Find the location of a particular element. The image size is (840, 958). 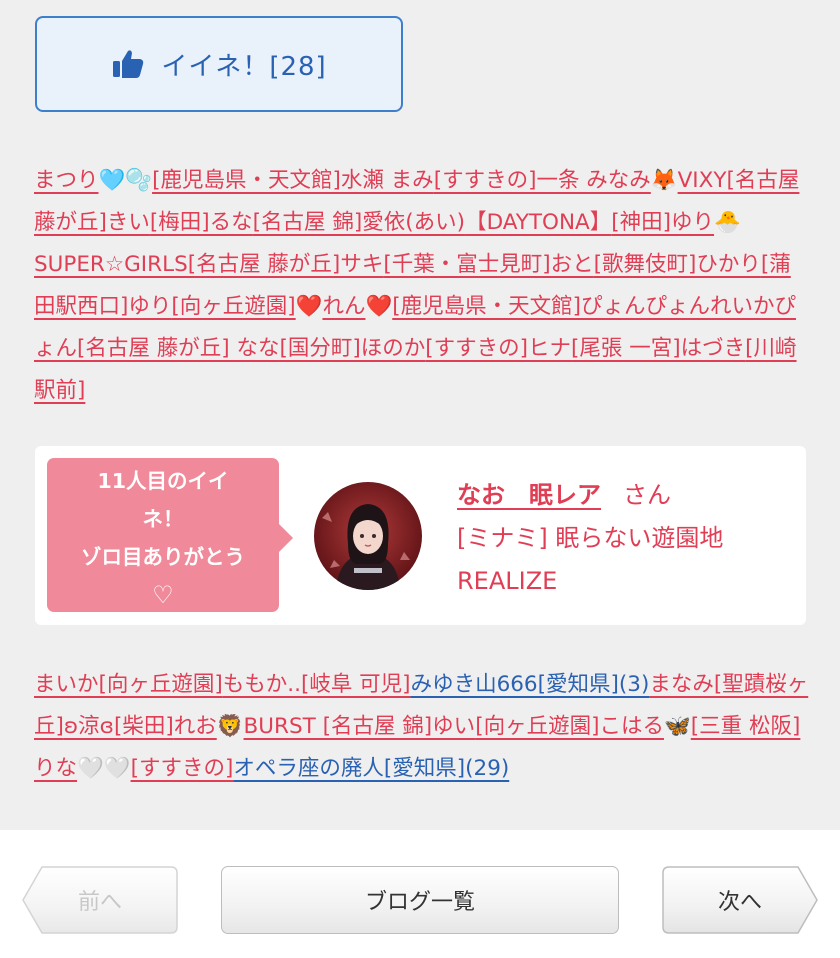

prev-label: 前へ is located at coordinates (99, 902).